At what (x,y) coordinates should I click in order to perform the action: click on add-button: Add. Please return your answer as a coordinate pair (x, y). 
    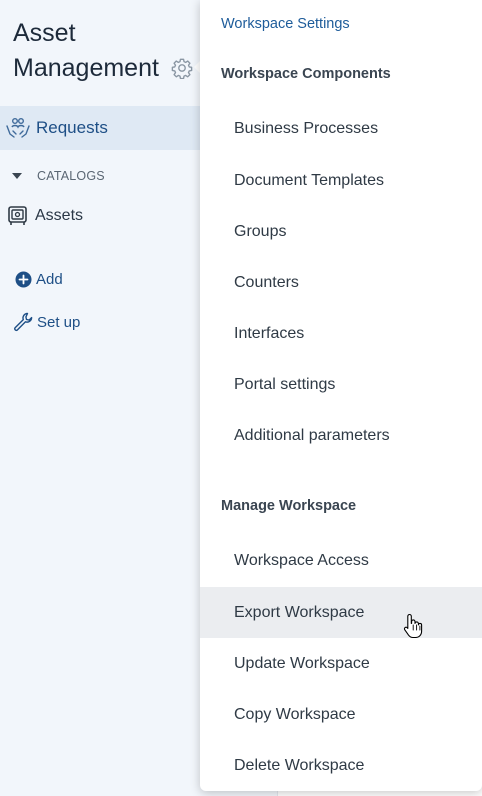
    Looking at the image, I should click on (39, 279).